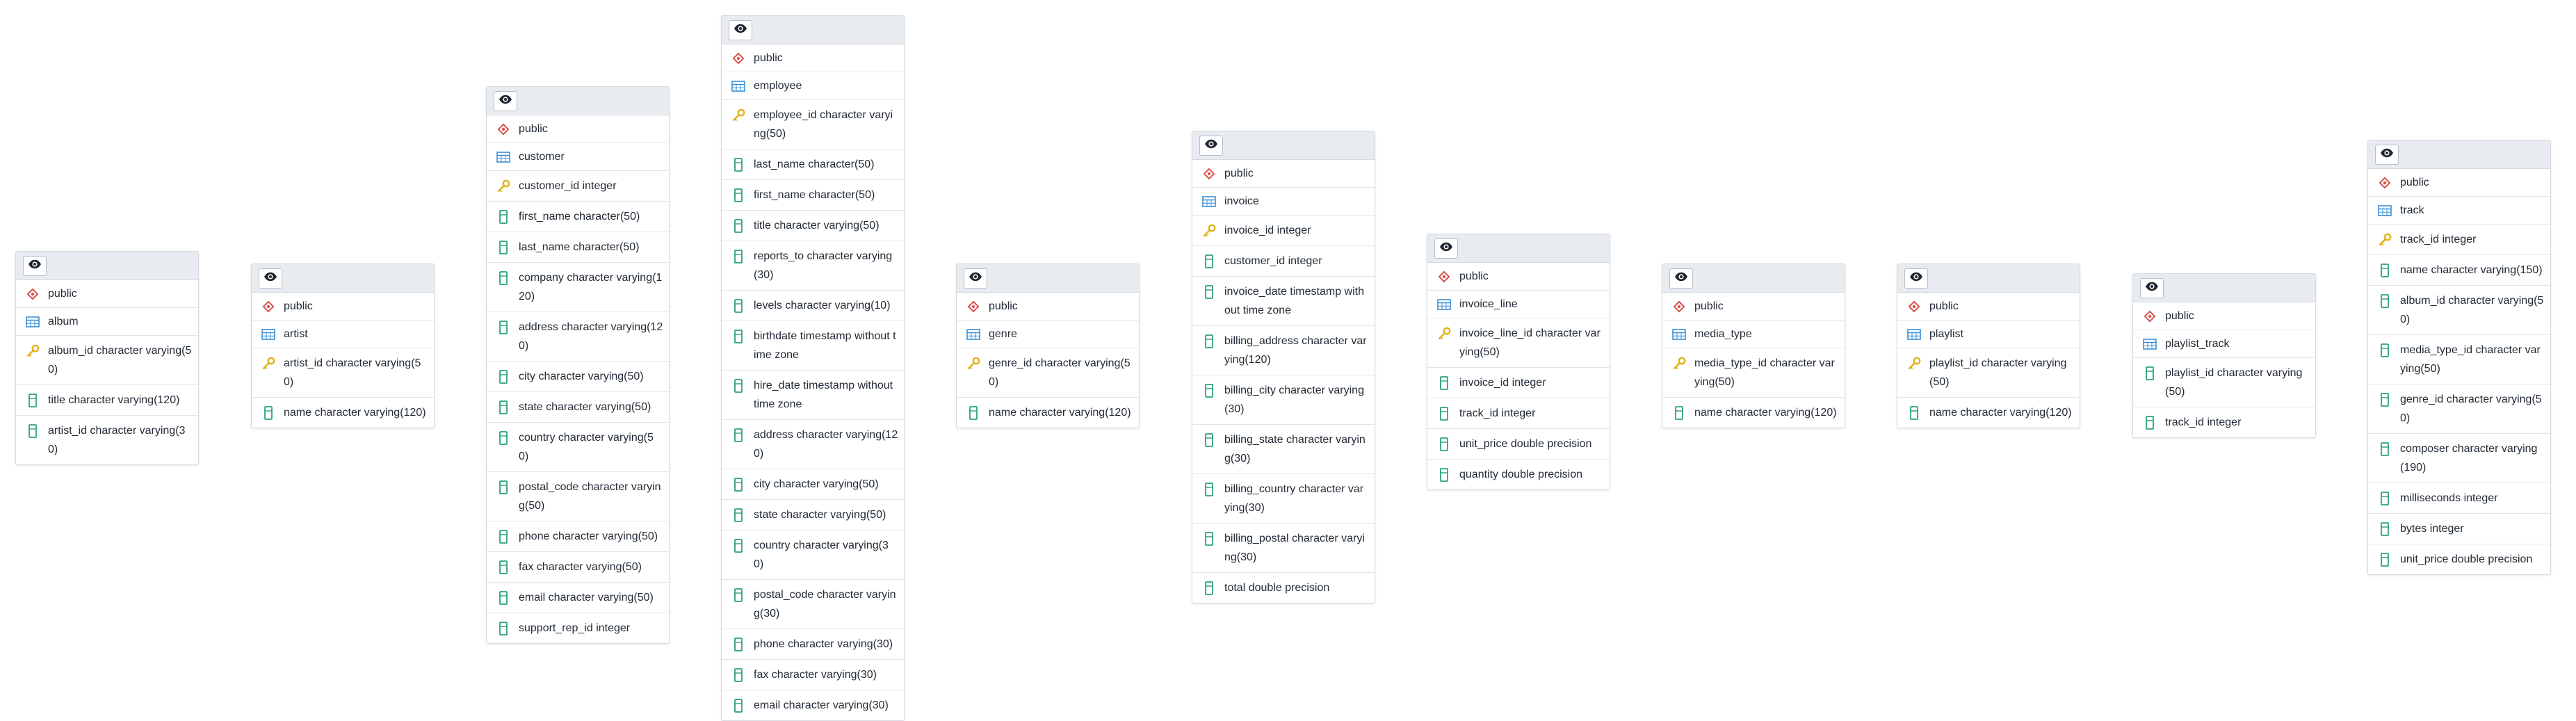  I want to click on column-row: phone character varying(50), so click(578, 536).